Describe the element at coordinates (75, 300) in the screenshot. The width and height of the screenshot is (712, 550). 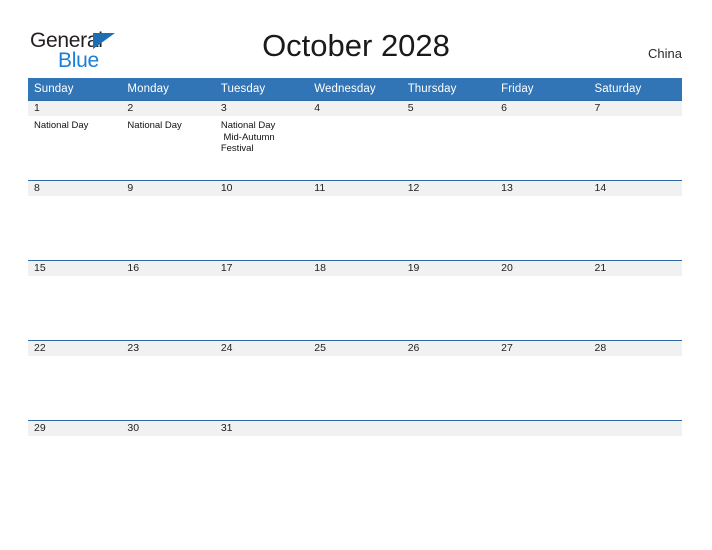
I see `calendar-day-cell: 15` at that location.